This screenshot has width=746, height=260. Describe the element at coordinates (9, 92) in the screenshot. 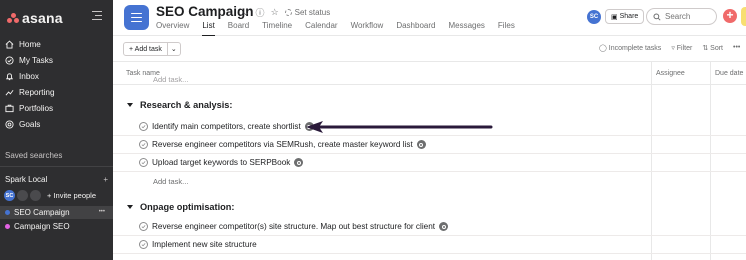

I see `reporting-icon` at that location.